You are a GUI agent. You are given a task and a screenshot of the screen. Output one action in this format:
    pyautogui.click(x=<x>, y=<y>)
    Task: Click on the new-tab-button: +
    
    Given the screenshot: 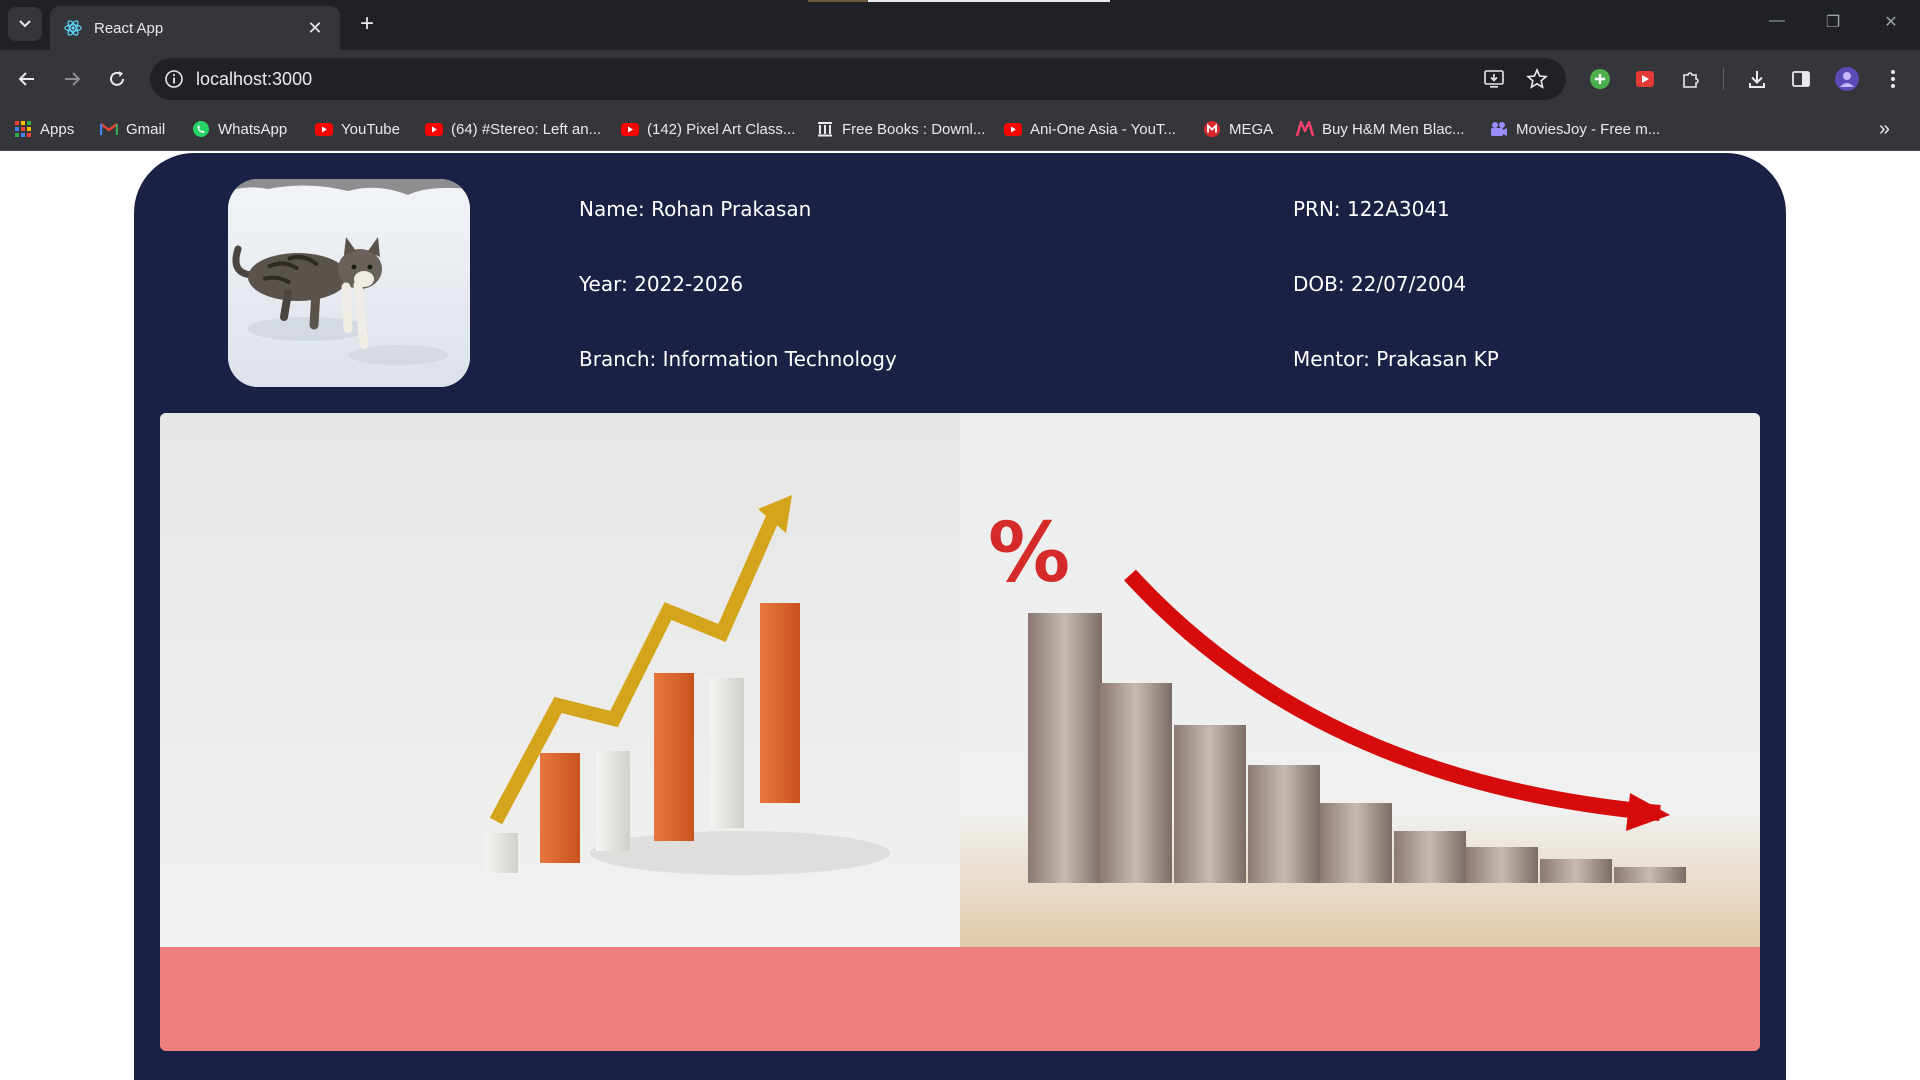 What is the action you would take?
    pyautogui.click(x=367, y=25)
    